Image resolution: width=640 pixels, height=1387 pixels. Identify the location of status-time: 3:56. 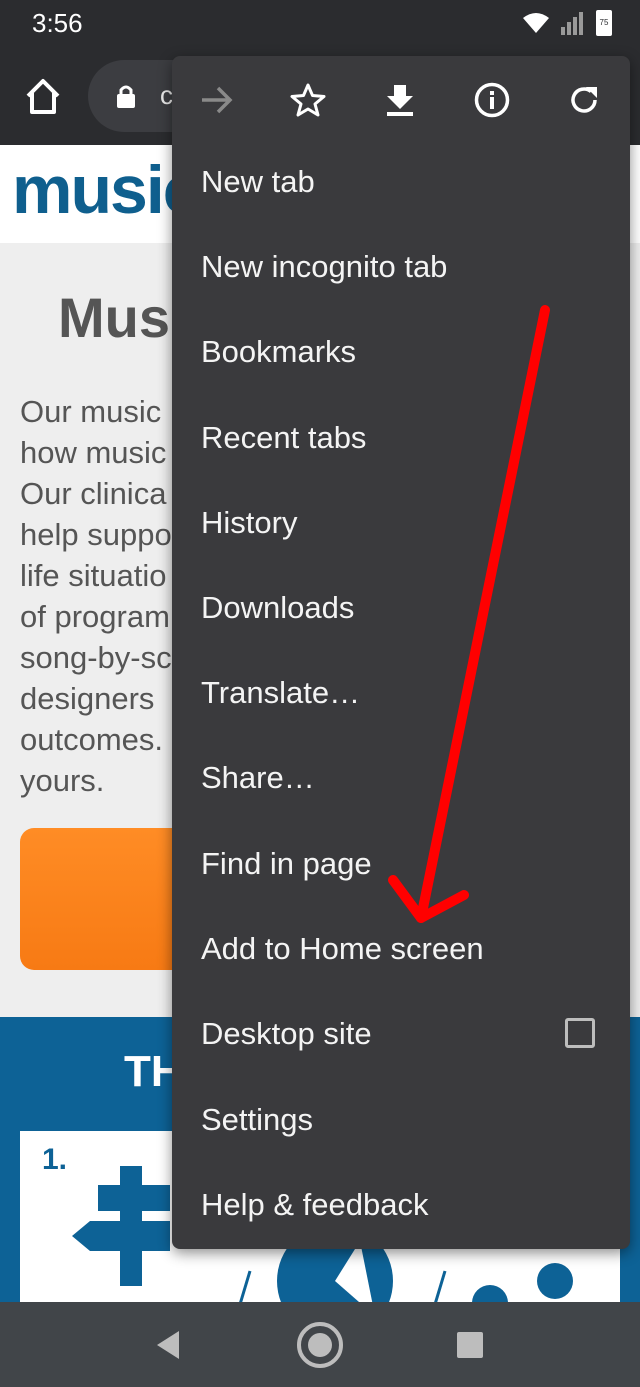
(57, 23).